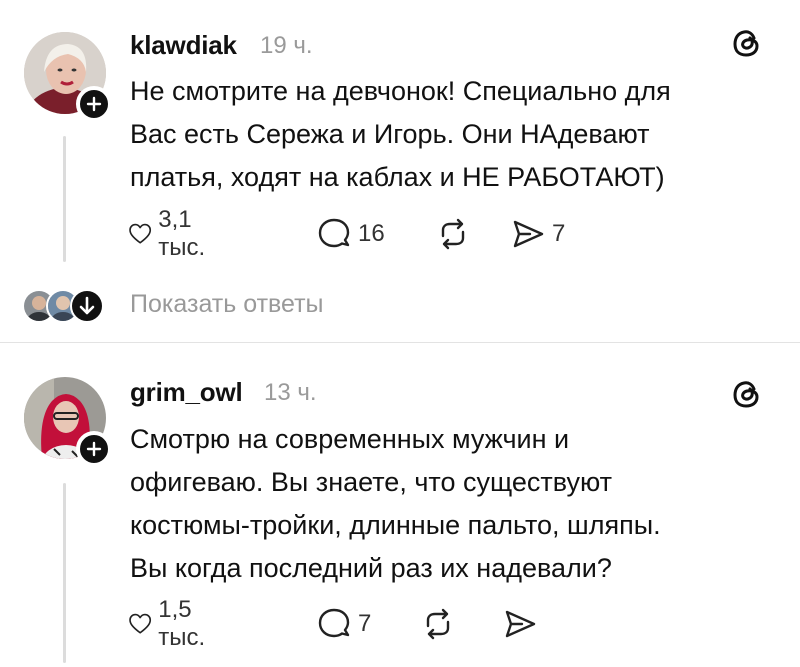 The height and width of the screenshot is (667, 800). I want to click on post-text-line: Вас есть Сережа и Игорь. Они НАдевают, so click(390, 134).